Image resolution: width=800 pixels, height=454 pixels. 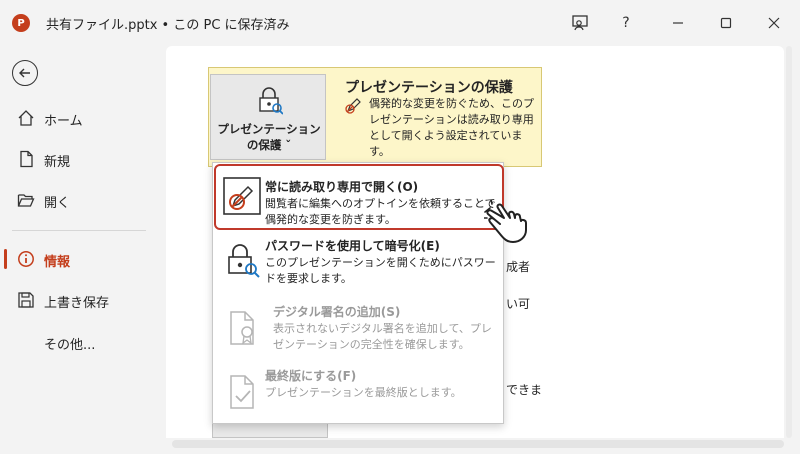 I want to click on folder-open-icon, so click(x=26, y=200).